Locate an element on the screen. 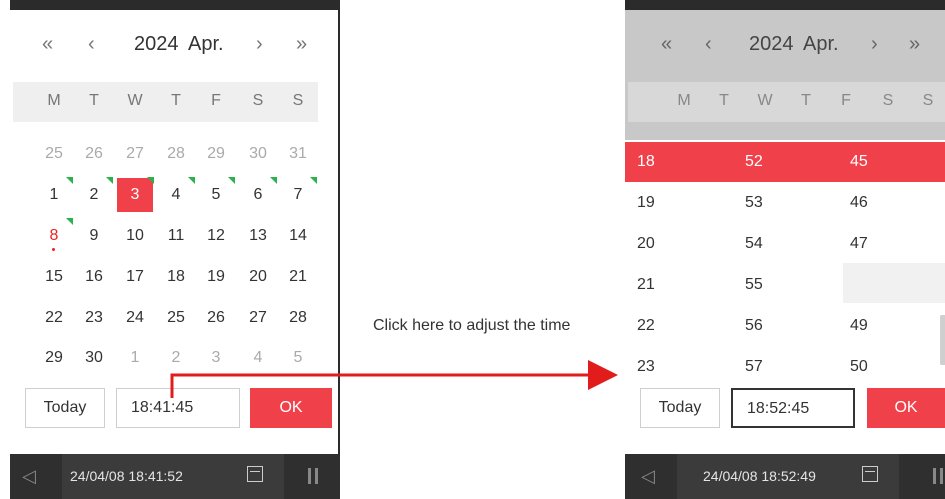  calendar-day: 13 is located at coordinates (258, 236).